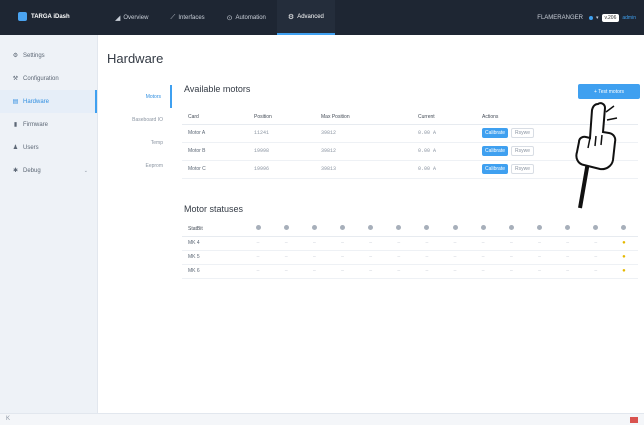 The height and width of the screenshot is (425, 644). What do you see at coordinates (50, 16) in the screenshot?
I see `brand-name: TARGA iDash` at bounding box center [50, 16].